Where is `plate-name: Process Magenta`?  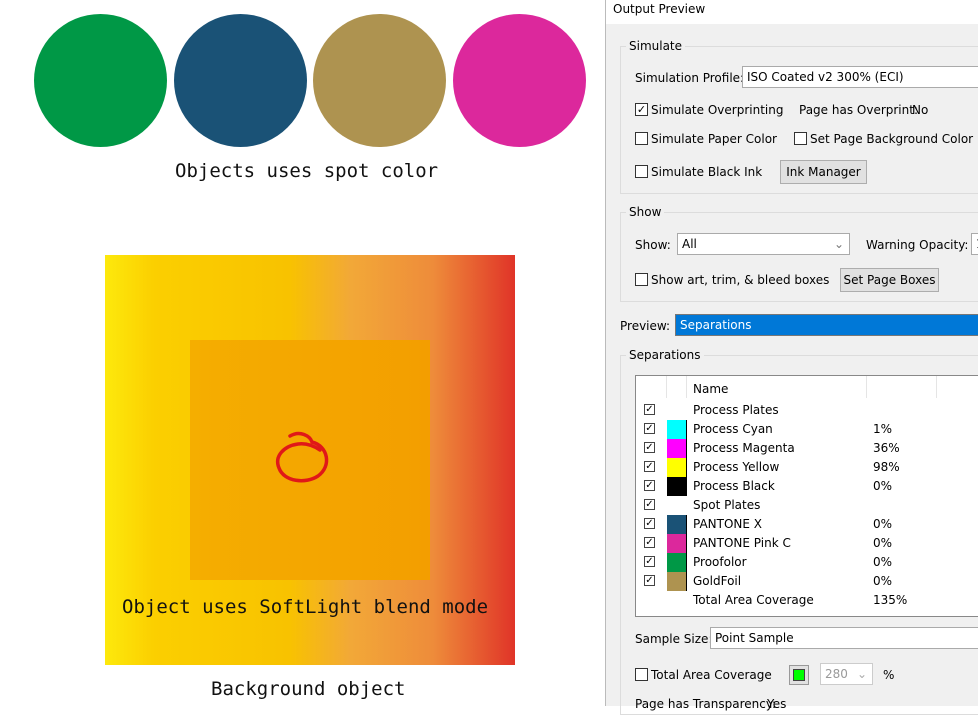 plate-name: Process Magenta is located at coordinates (744, 448).